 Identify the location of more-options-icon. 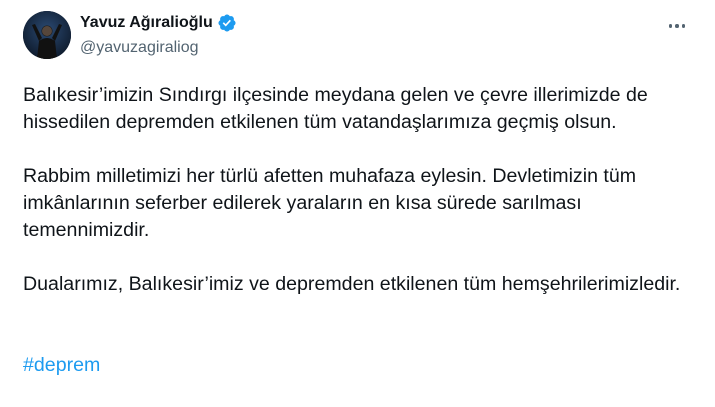
(677, 26).